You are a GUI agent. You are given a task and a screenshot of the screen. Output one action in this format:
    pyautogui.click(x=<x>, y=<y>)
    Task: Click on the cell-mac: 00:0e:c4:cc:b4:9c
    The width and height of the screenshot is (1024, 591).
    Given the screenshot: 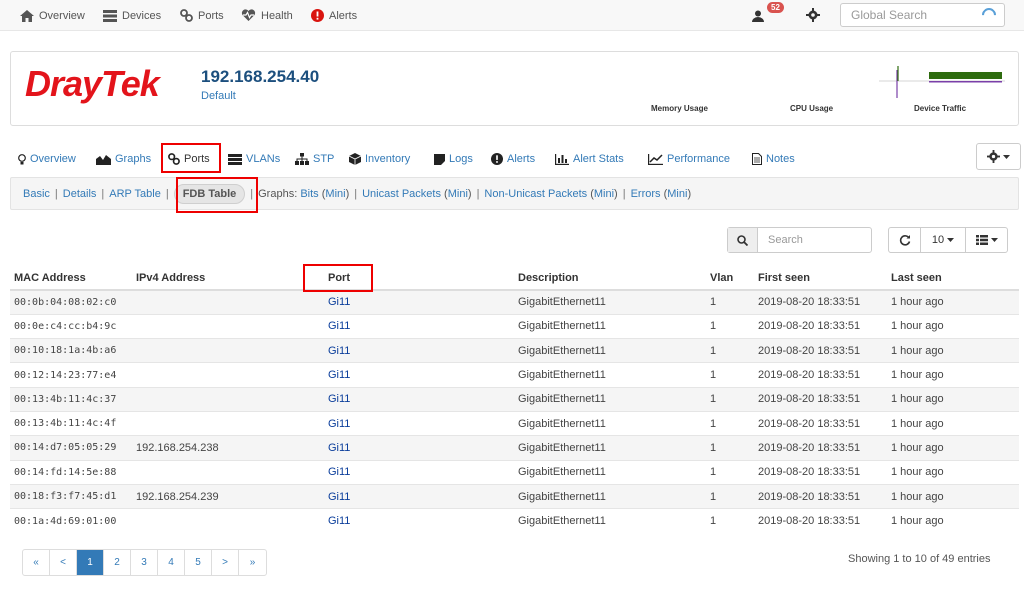 What is the action you would take?
    pyautogui.click(x=71, y=326)
    